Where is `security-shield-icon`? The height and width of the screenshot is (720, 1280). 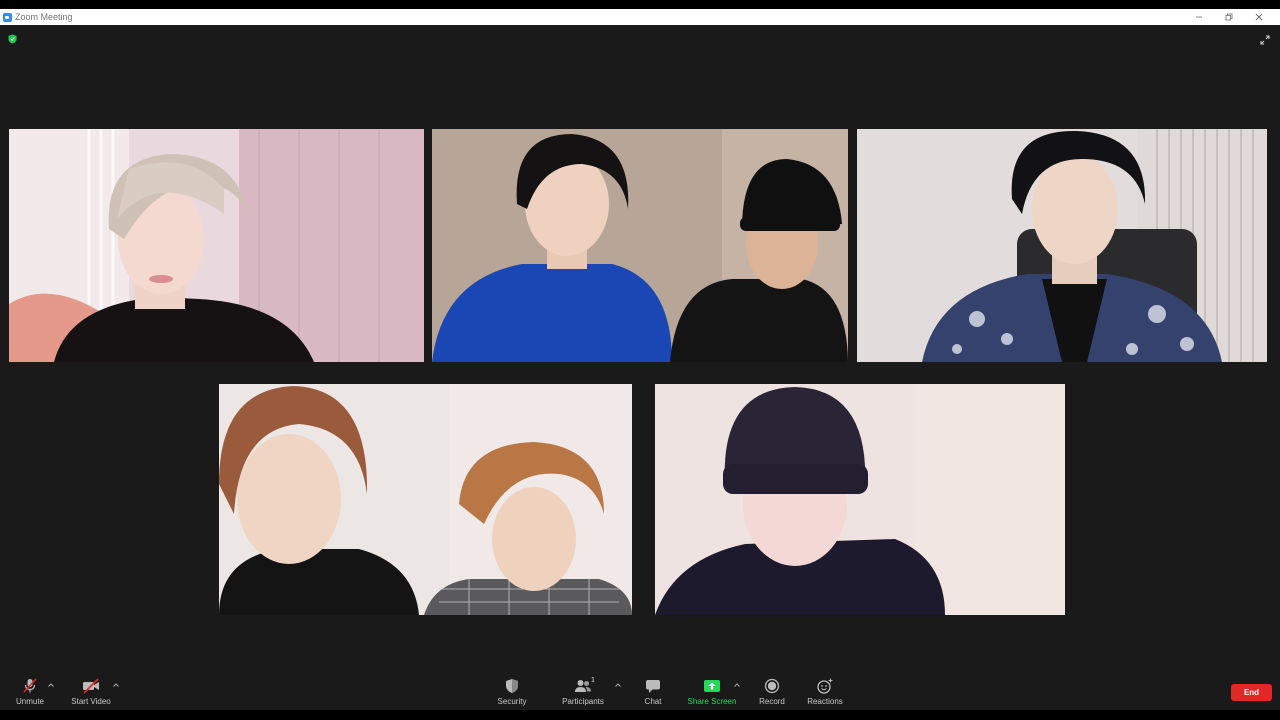 security-shield-icon is located at coordinates (512, 686).